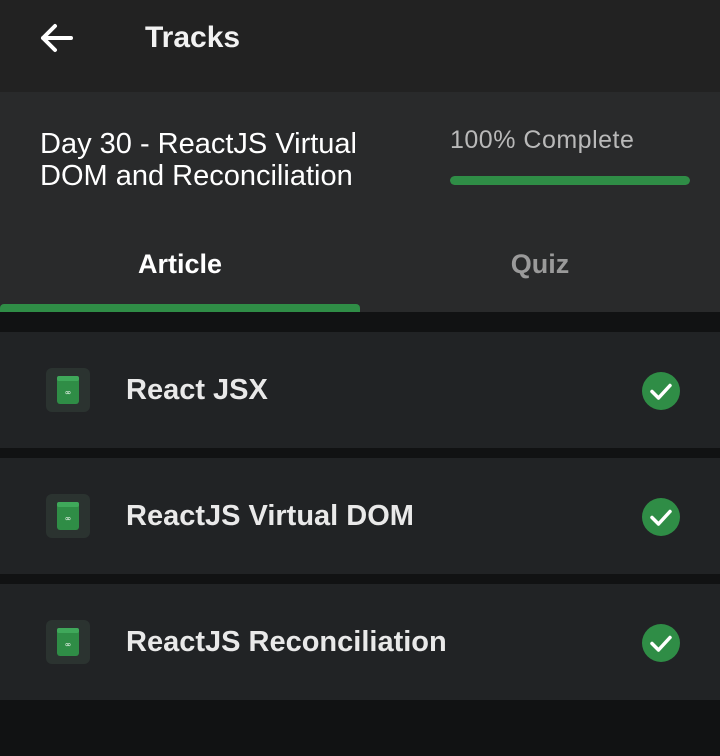 The width and height of the screenshot is (720, 756). Describe the element at coordinates (542, 140) in the screenshot. I see `progress-label: 100% Complete` at that location.